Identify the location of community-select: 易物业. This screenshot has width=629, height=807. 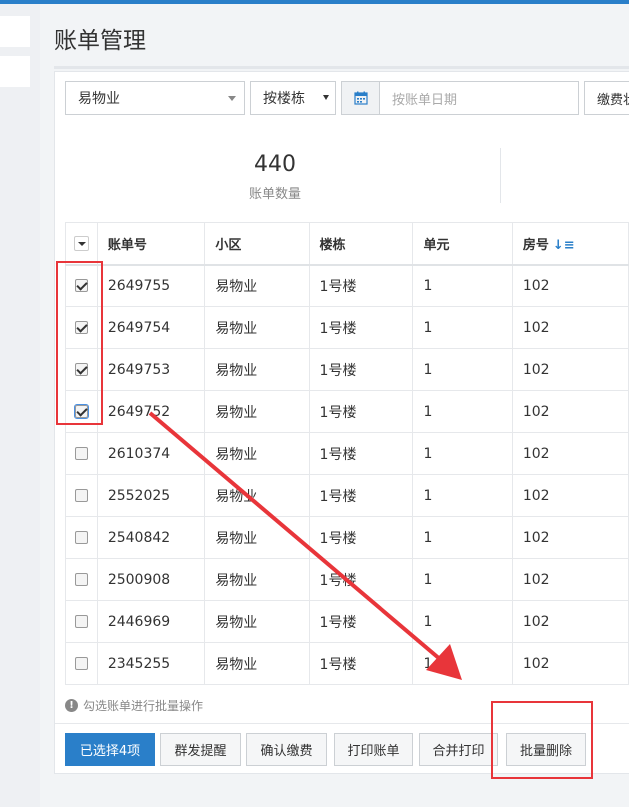
(155, 98).